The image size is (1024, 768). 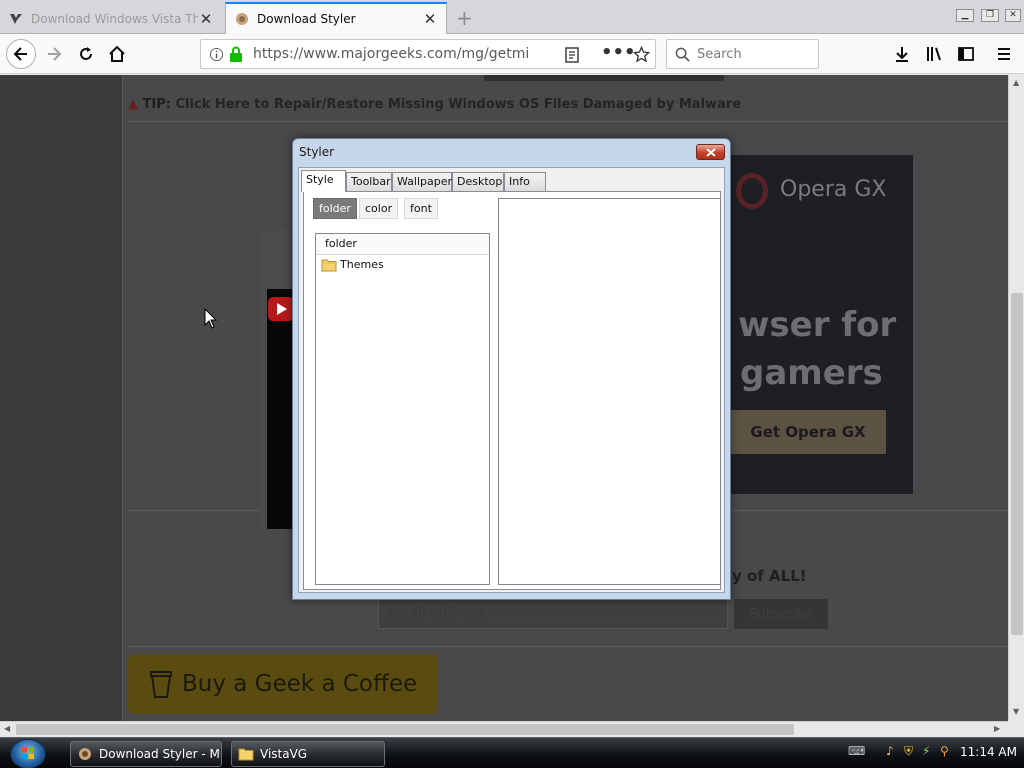 I want to click on home-icon, so click(x=117, y=53).